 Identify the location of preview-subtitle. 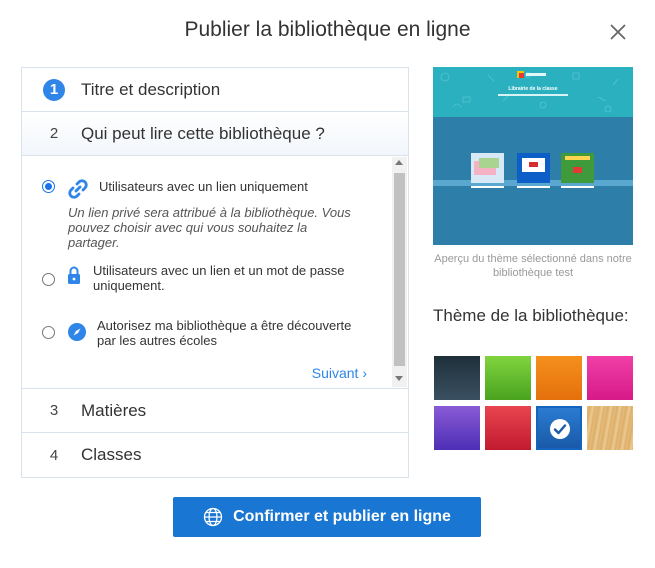
(533, 95).